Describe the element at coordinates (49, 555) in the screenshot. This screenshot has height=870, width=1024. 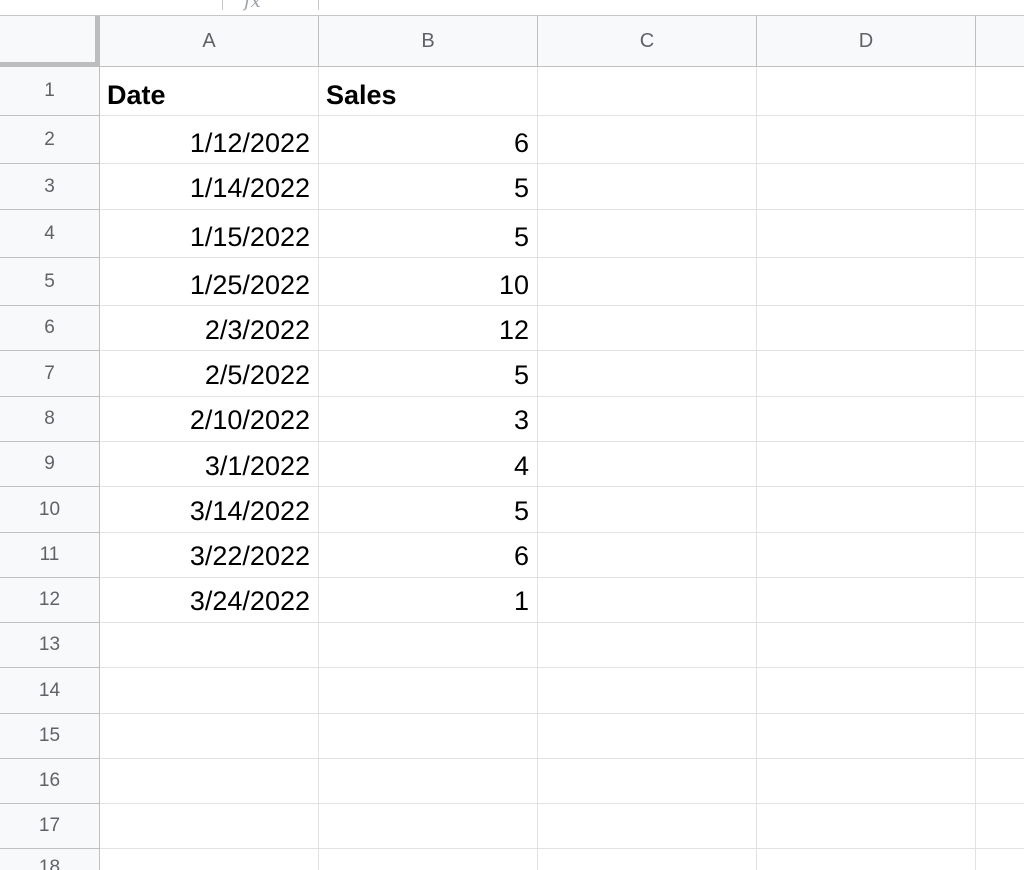
I see `row-header: 11` at that location.